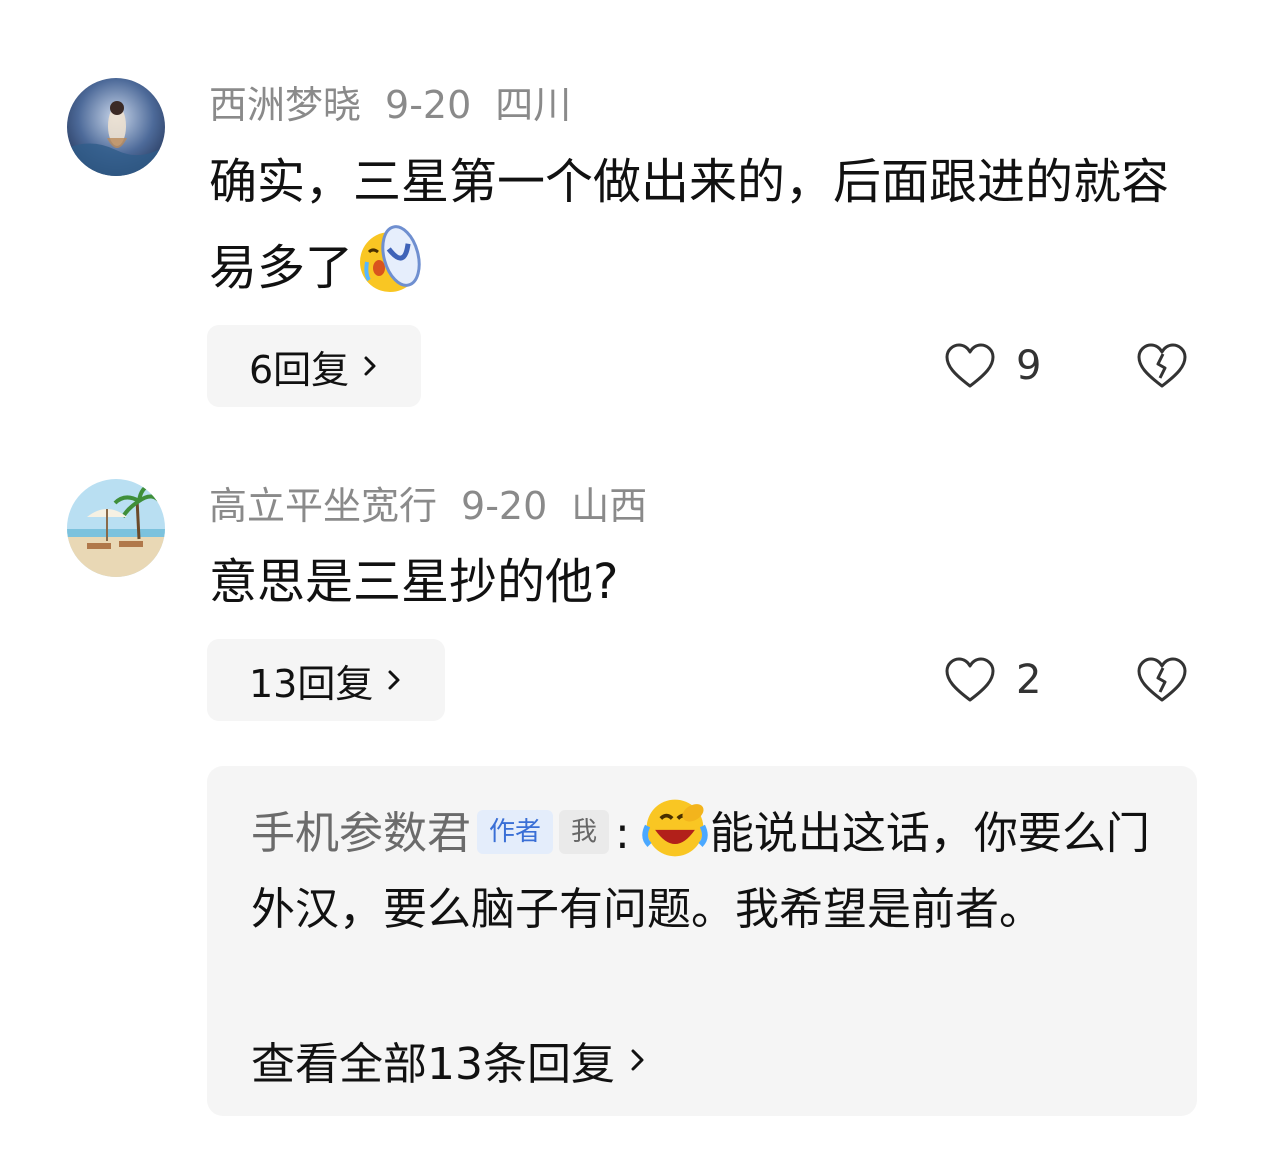  What do you see at coordinates (299, 369) in the screenshot?
I see `replies-label: 6回复` at bounding box center [299, 369].